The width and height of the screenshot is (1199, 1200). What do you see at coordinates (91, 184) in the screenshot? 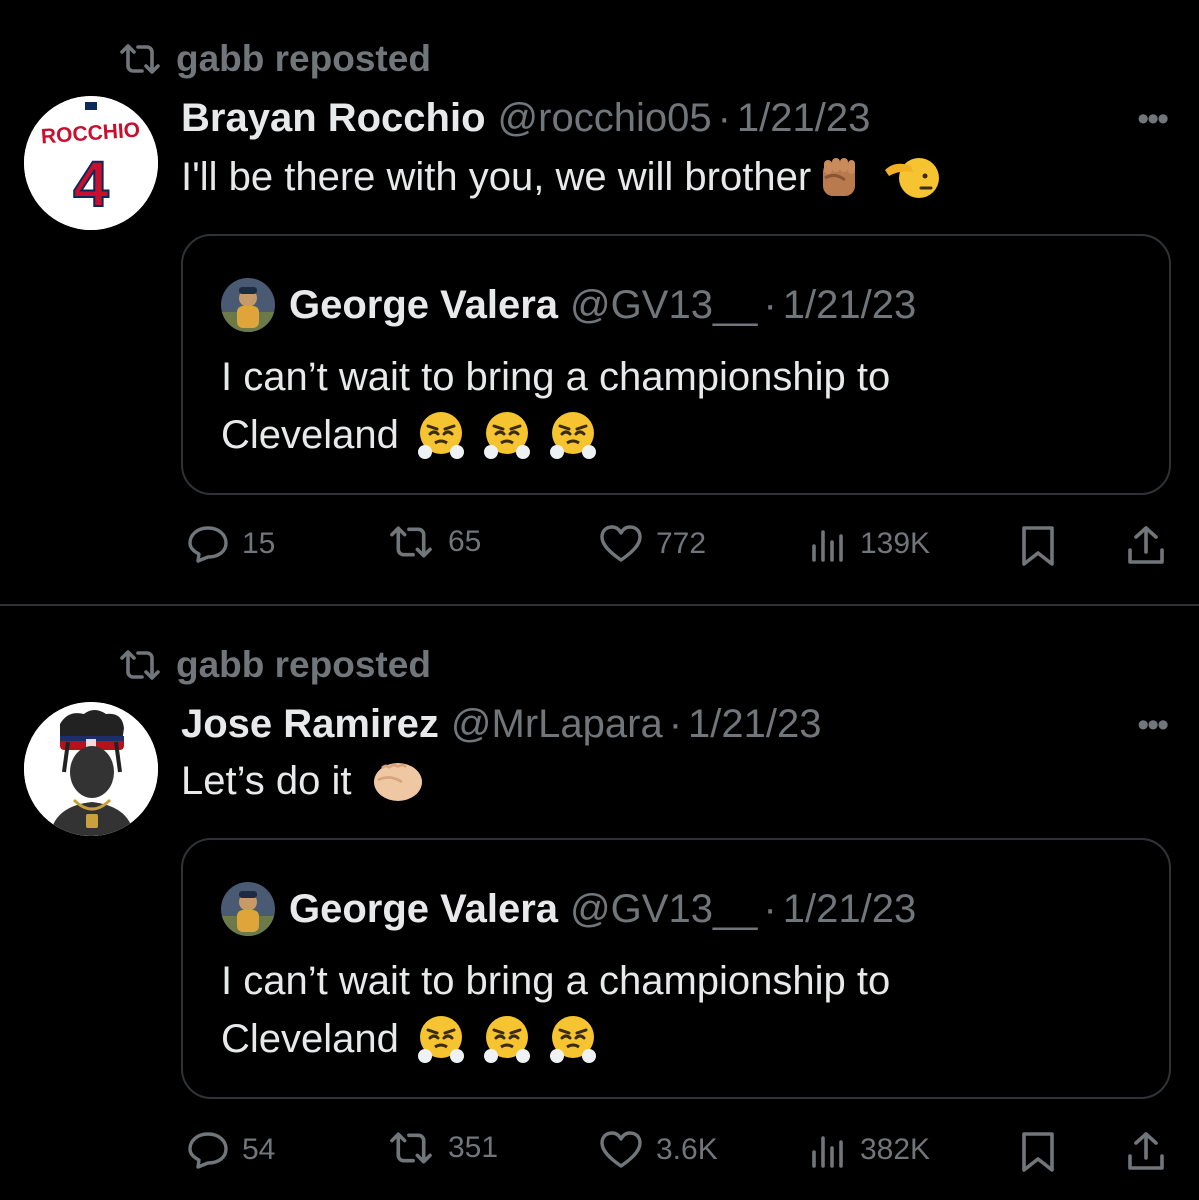
I see `jersey-number: 4` at bounding box center [91, 184].